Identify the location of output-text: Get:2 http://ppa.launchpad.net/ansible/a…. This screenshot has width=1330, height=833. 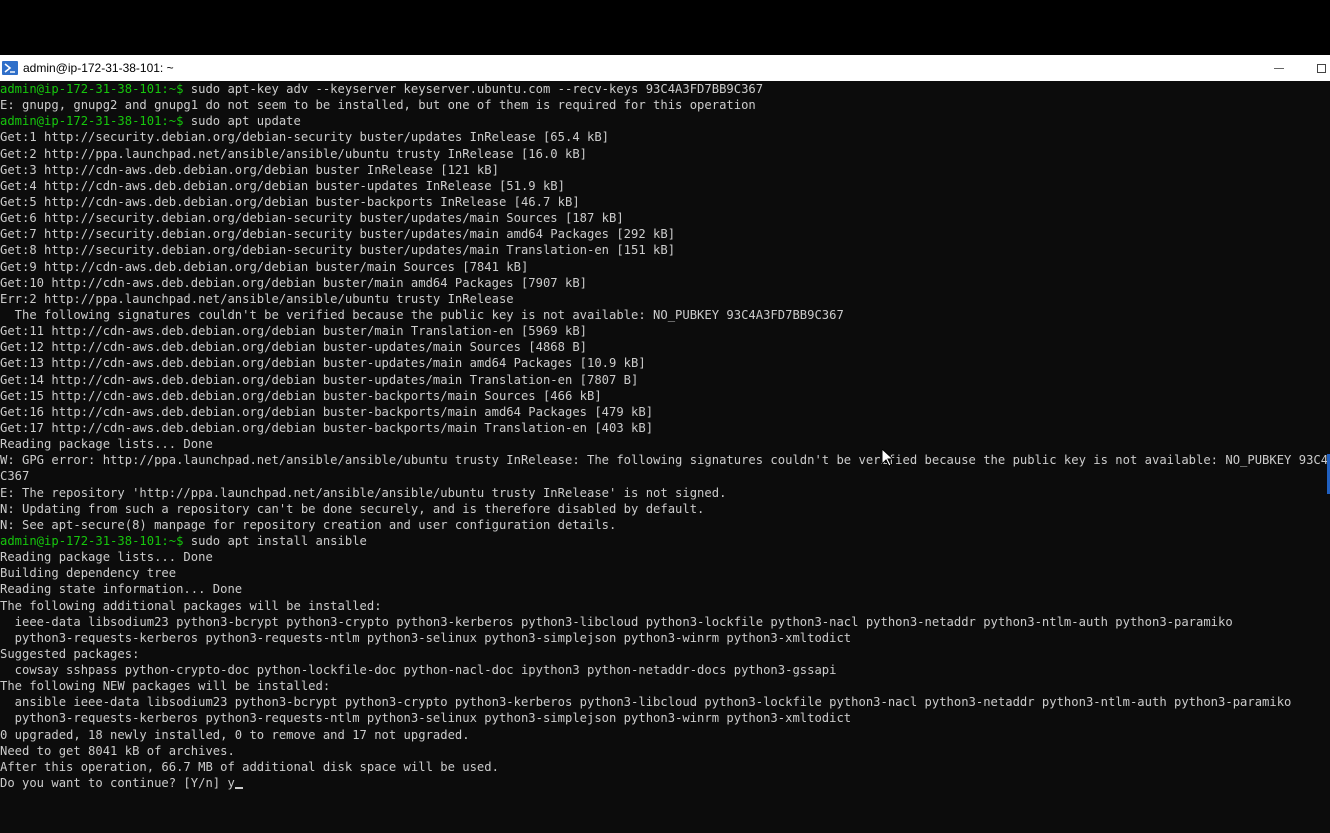
(293, 153).